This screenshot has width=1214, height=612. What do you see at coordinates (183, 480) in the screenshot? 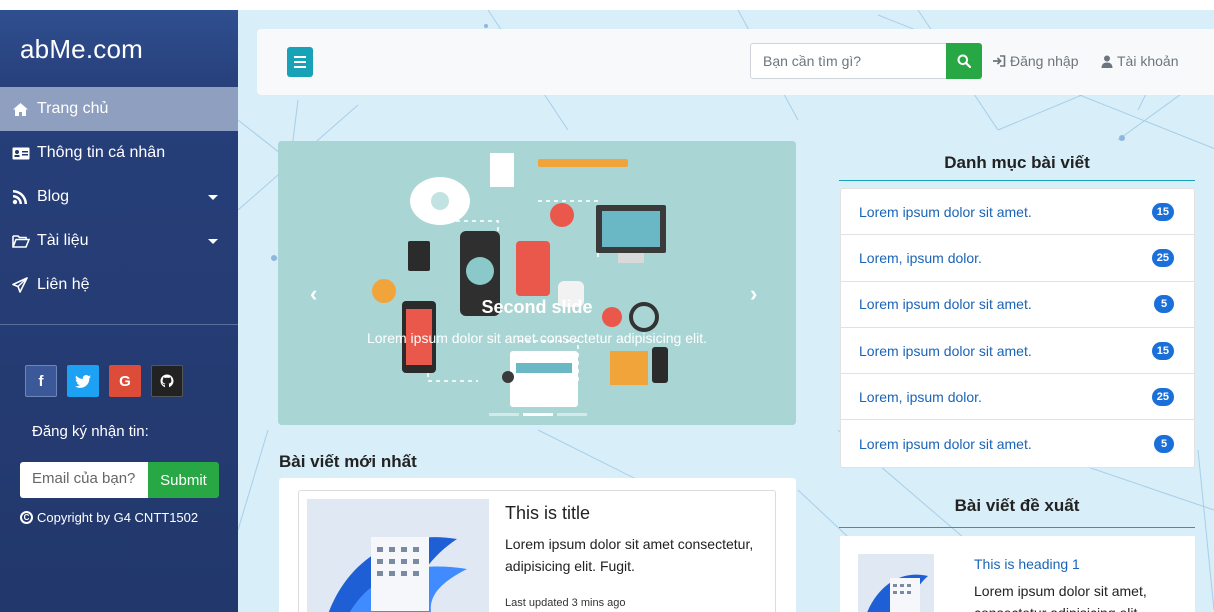
I see `submit-button: Submit` at bounding box center [183, 480].